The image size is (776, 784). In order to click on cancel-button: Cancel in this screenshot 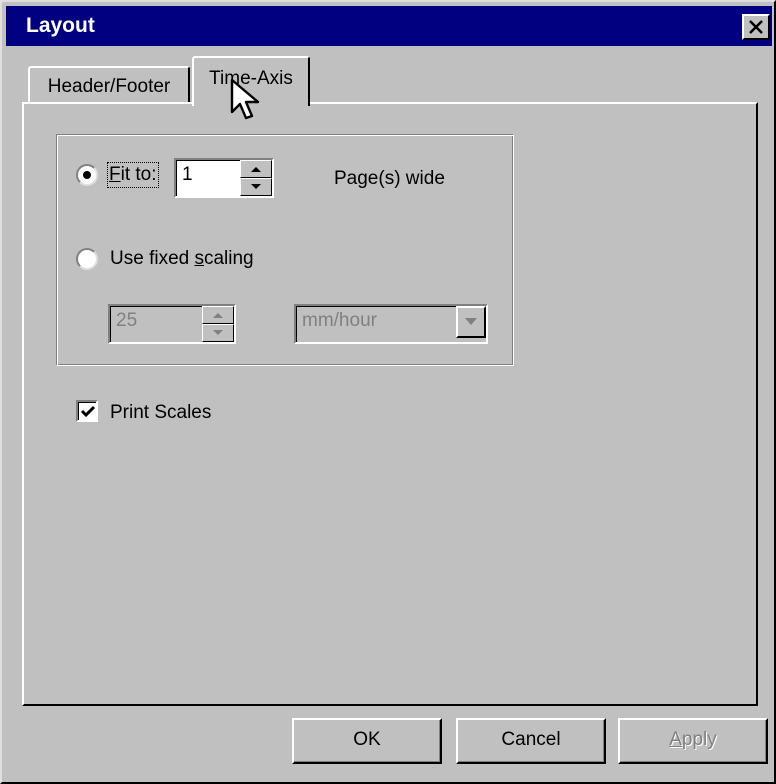, I will do `click(531, 741)`.